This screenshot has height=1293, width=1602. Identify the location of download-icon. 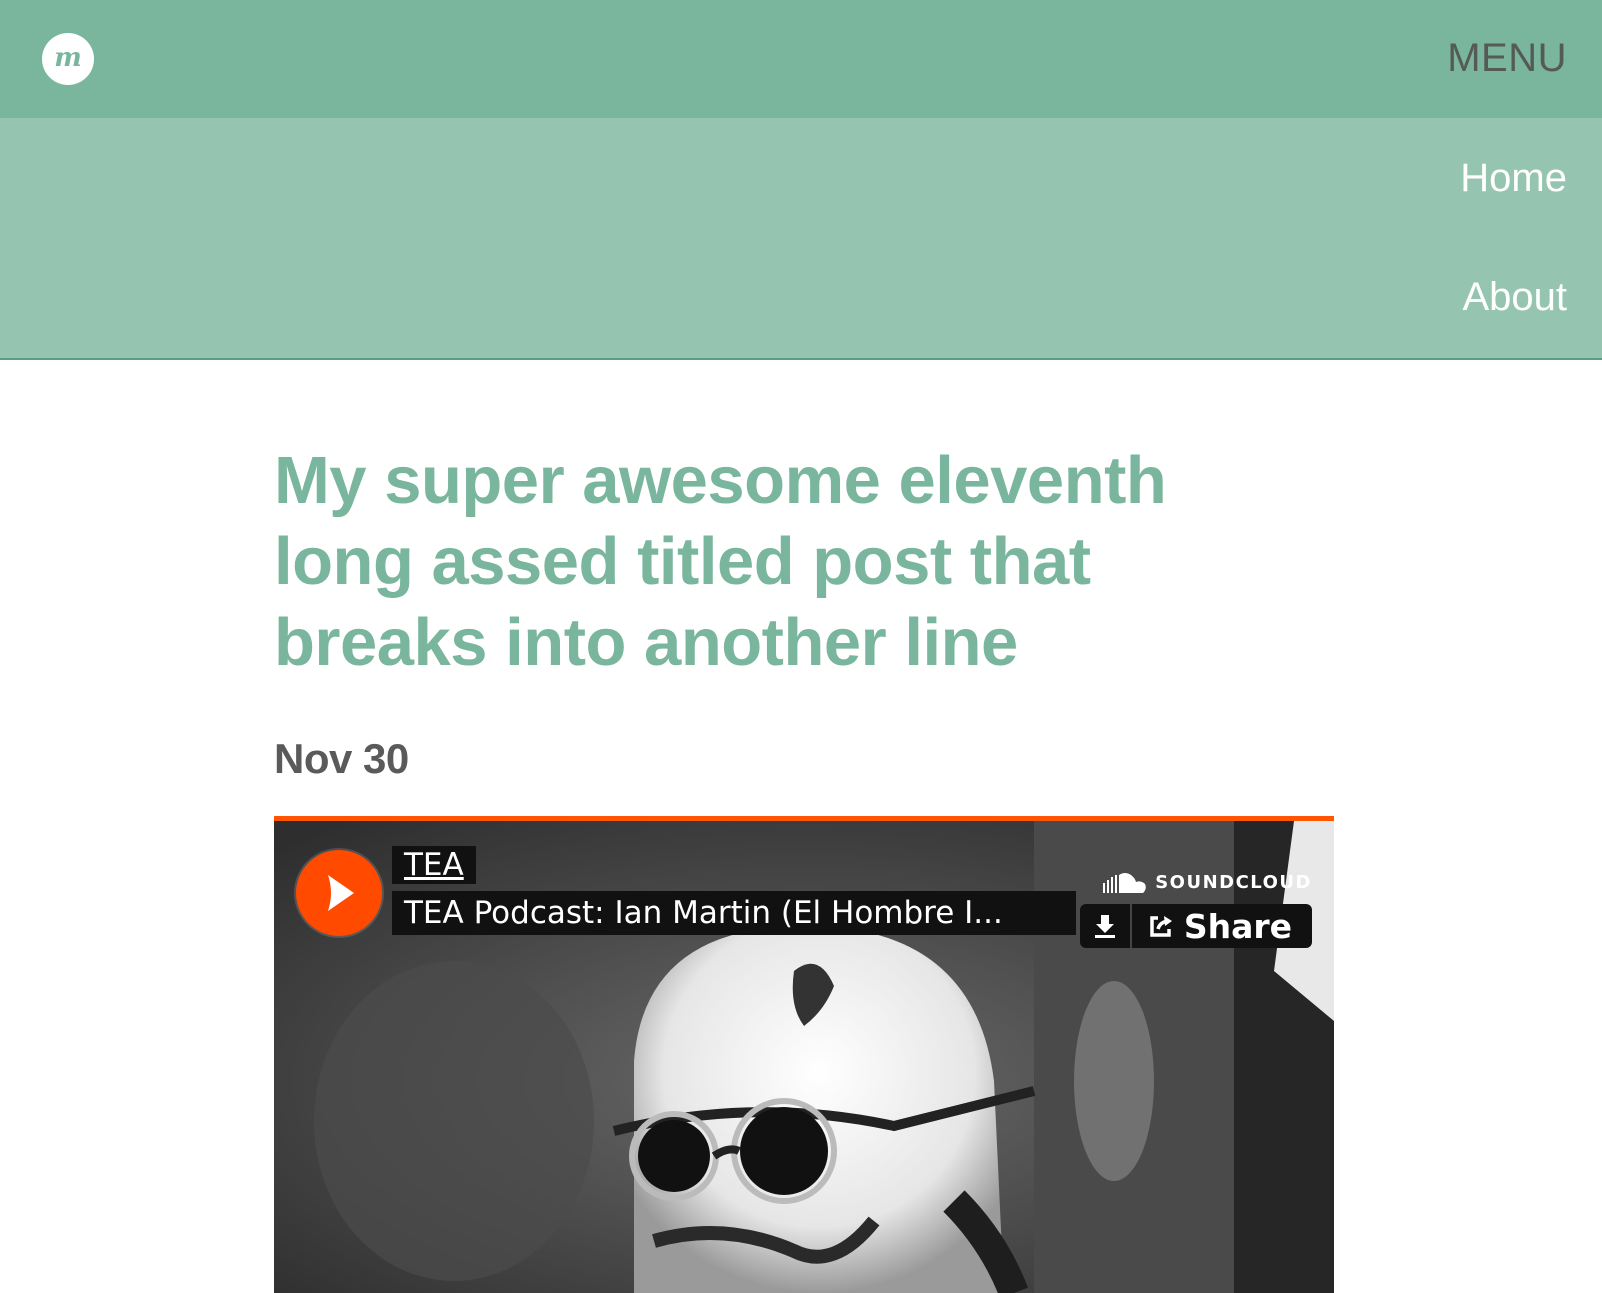
(1104, 926).